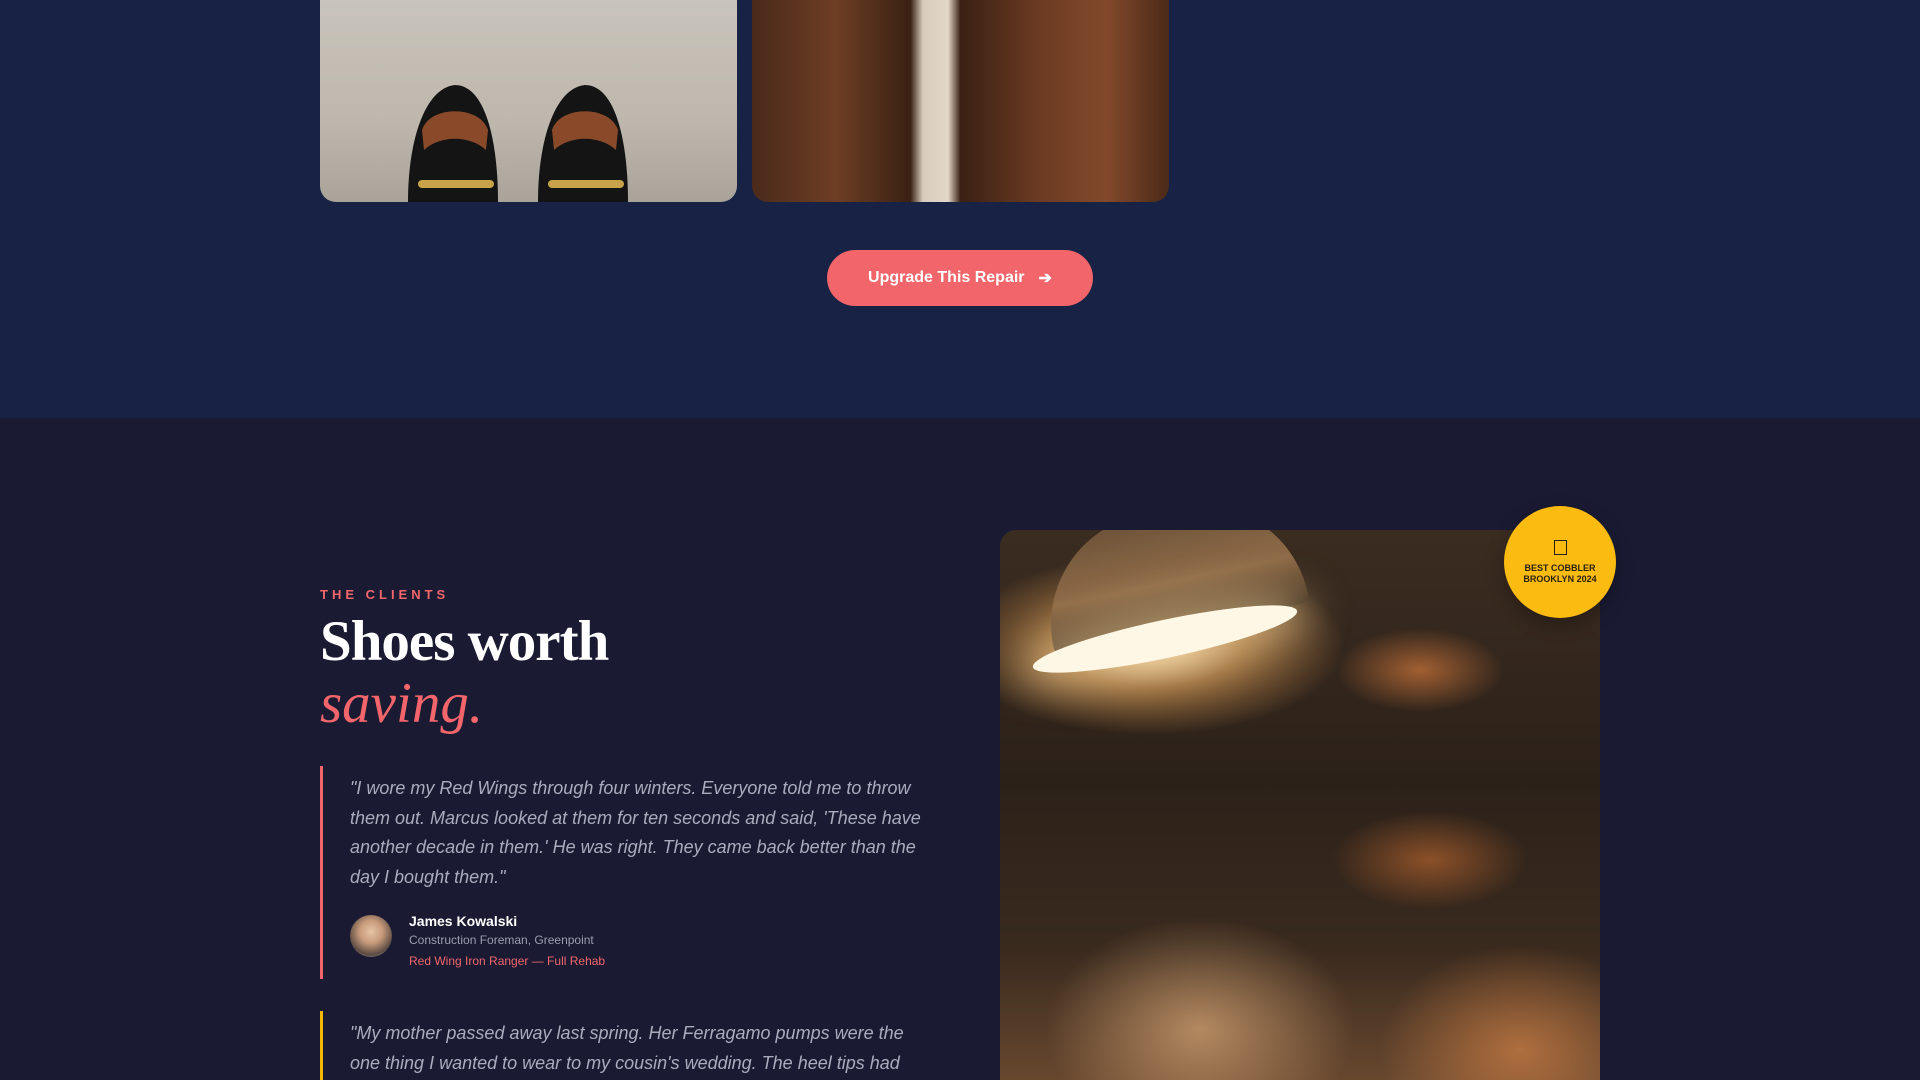 The width and height of the screenshot is (1920, 1080). Describe the element at coordinates (507, 961) in the screenshot. I see `author-shoe-service: Red Wing Iron Ranger — Full Rehab` at that location.